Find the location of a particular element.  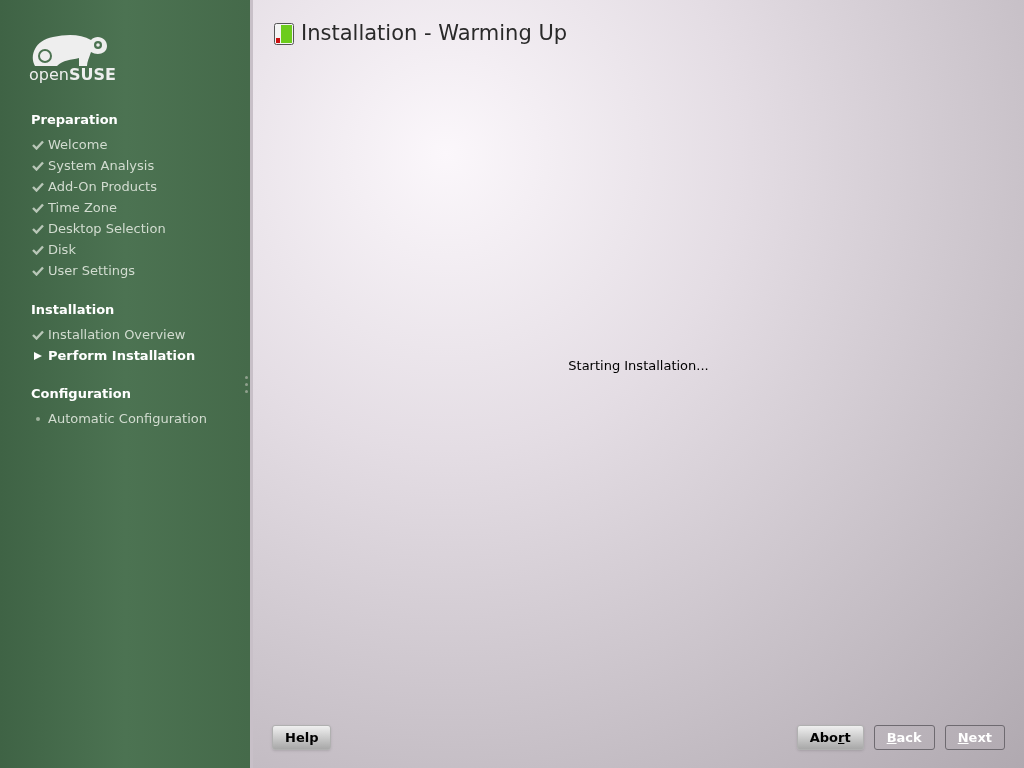

installer-icon is located at coordinates (284, 33).